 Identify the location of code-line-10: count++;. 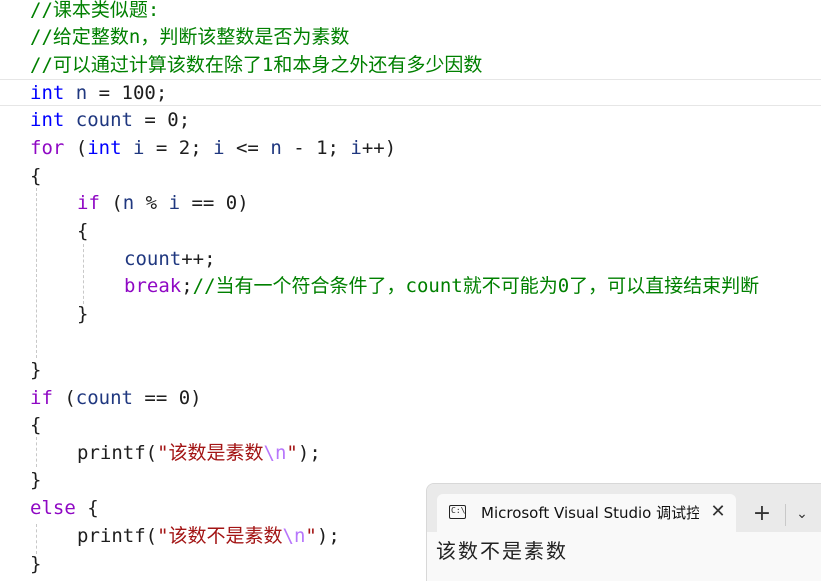
(170, 259).